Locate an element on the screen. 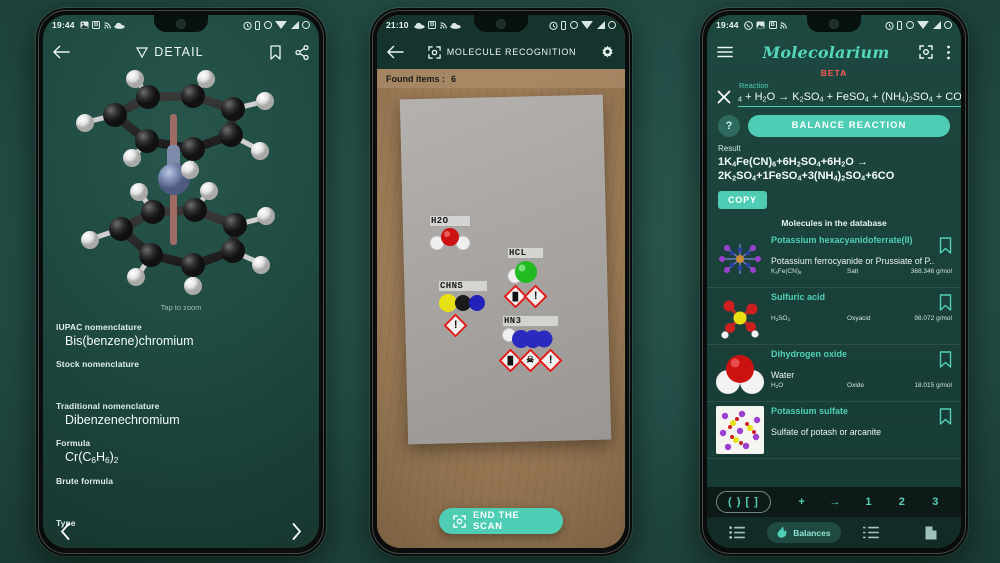  gear-icon is located at coordinates (607, 52).